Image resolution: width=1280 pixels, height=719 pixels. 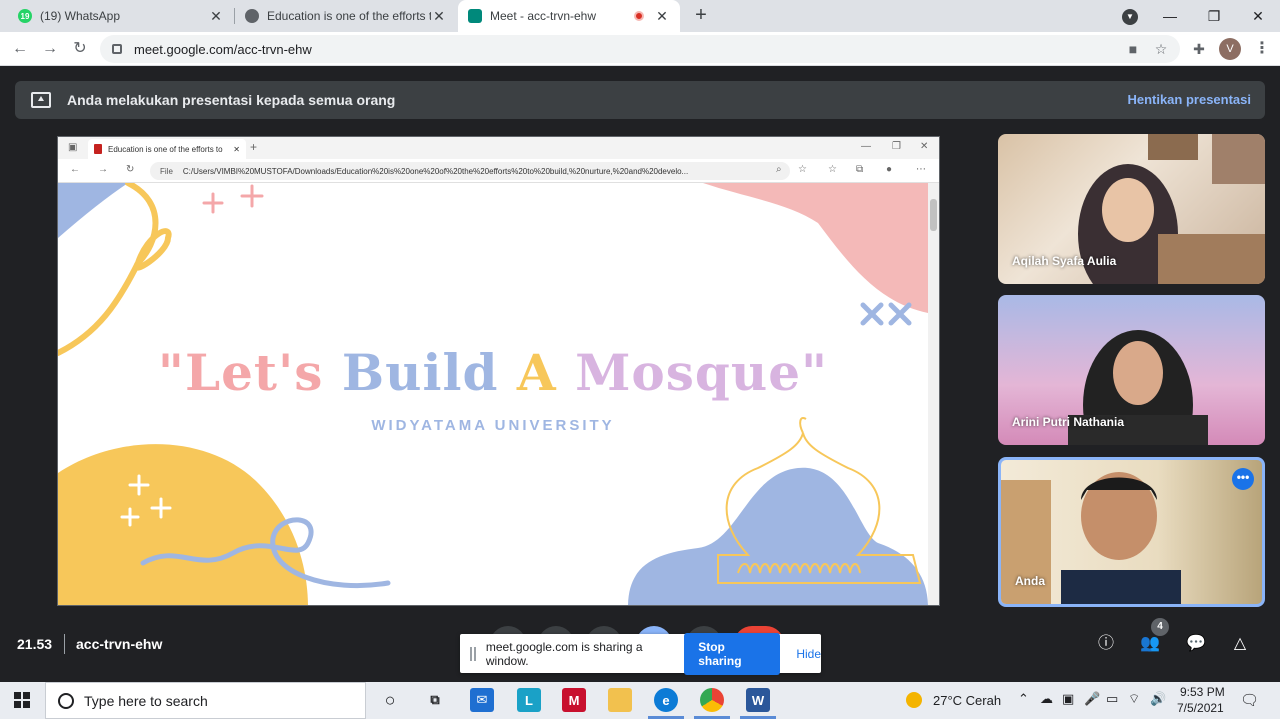 I want to click on new-tab-icon: +, so click(x=254, y=147).